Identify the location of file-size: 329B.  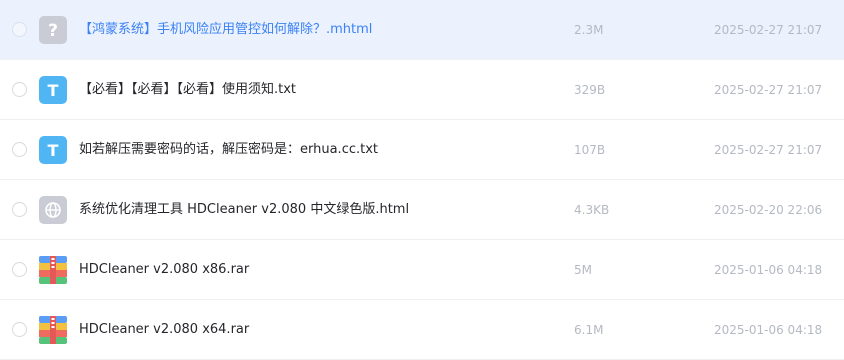
(590, 90).